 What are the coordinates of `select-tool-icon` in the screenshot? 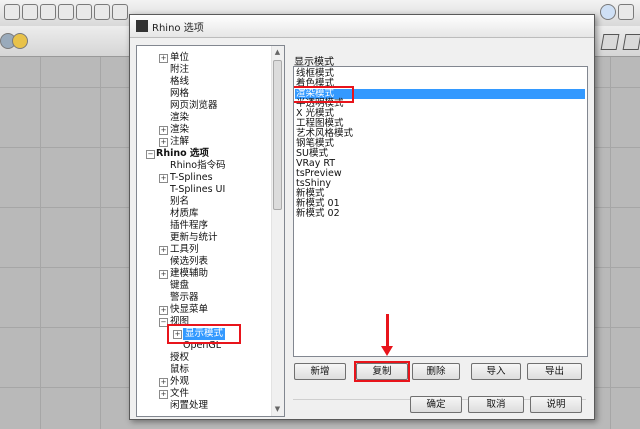 It's located at (12, 12).